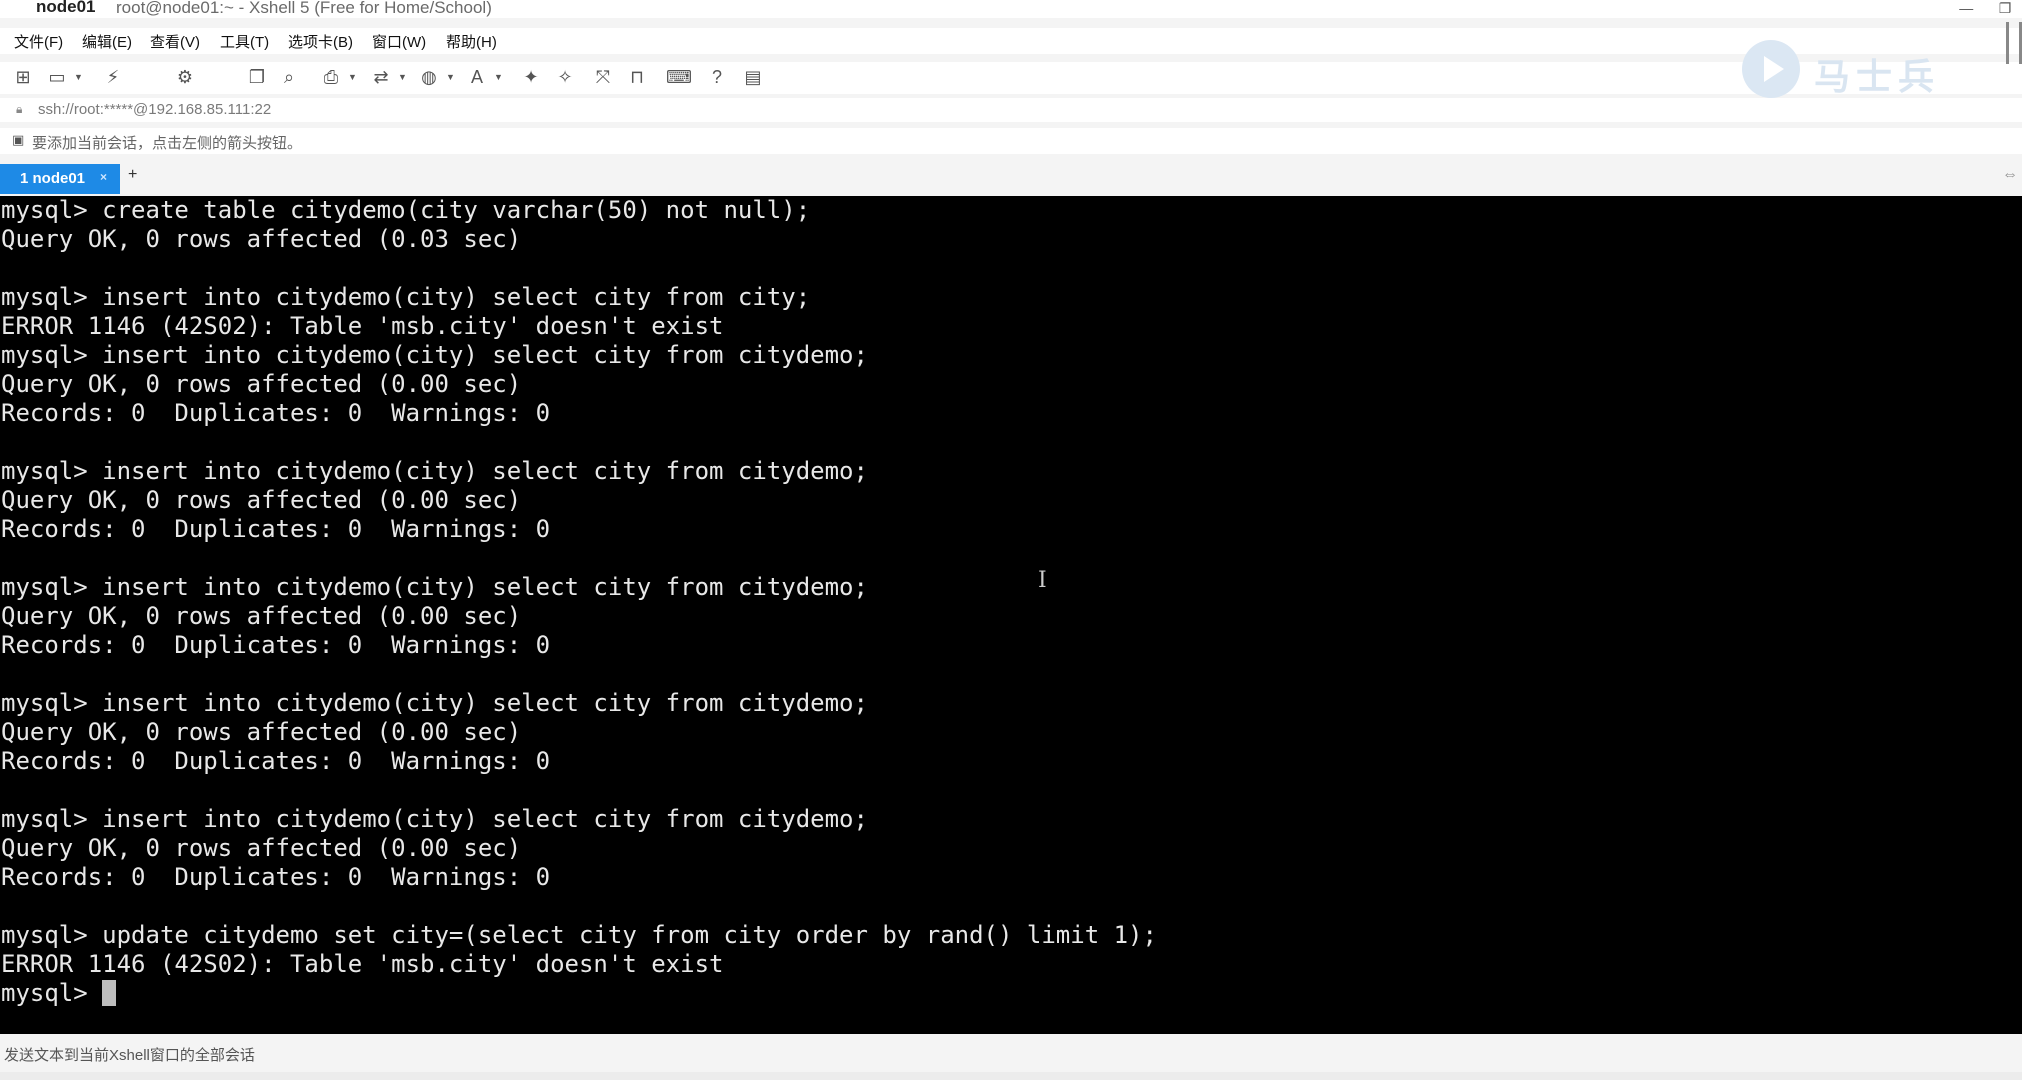 Image resolution: width=2022 pixels, height=1080 pixels. What do you see at coordinates (19, 109) in the screenshot?
I see `address-lock-icon: 🔒︎` at bounding box center [19, 109].